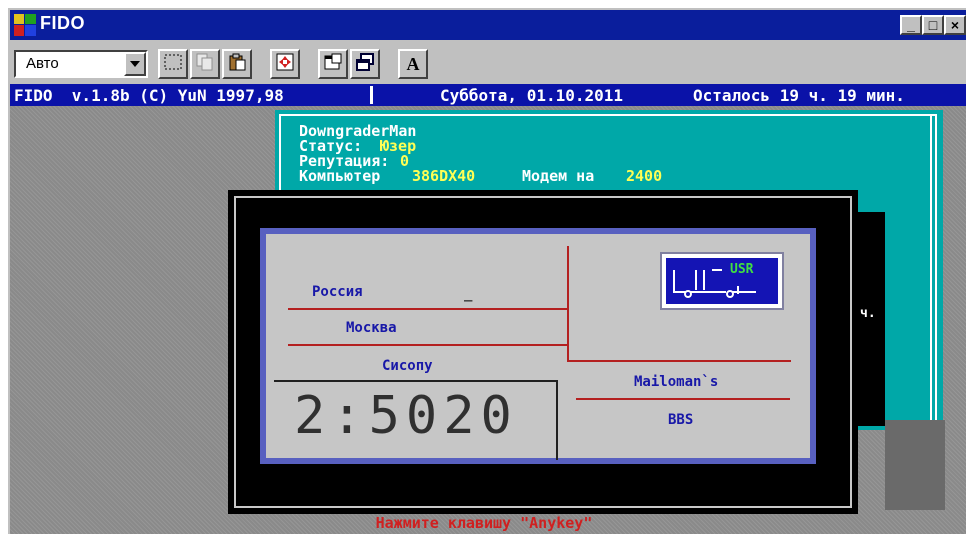 Image resolution: width=968 pixels, height=534 pixels. I want to click on user-modem-value: 2400, so click(644, 176).